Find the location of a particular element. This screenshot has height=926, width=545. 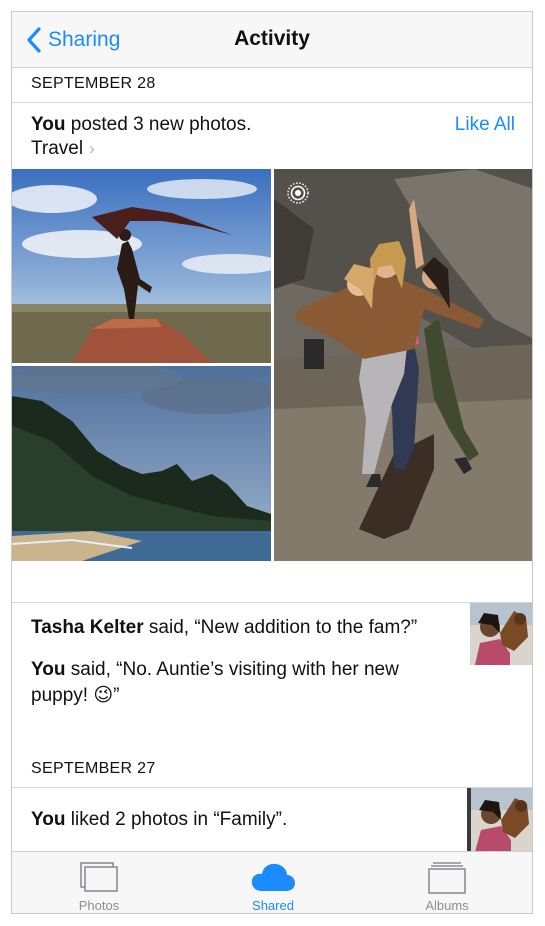

comment-author: You is located at coordinates (48, 669).